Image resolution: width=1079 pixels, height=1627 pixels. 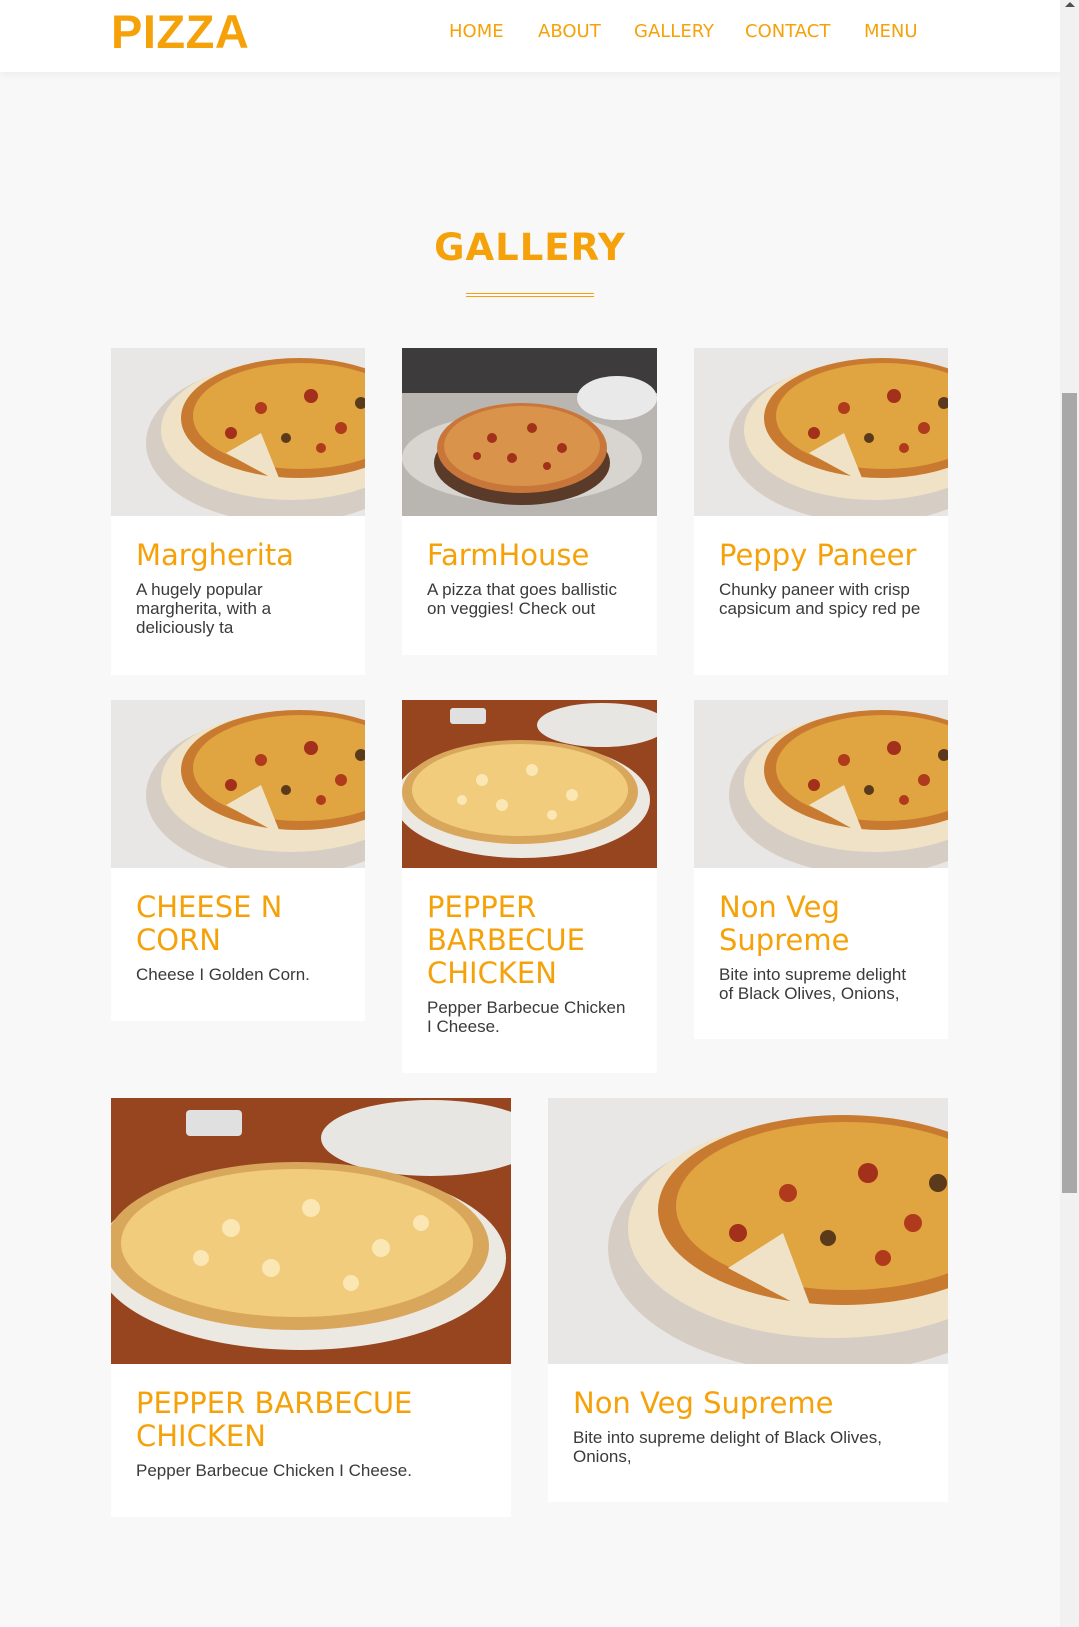 I want to click on title-underline, so click(x=530, y=295).